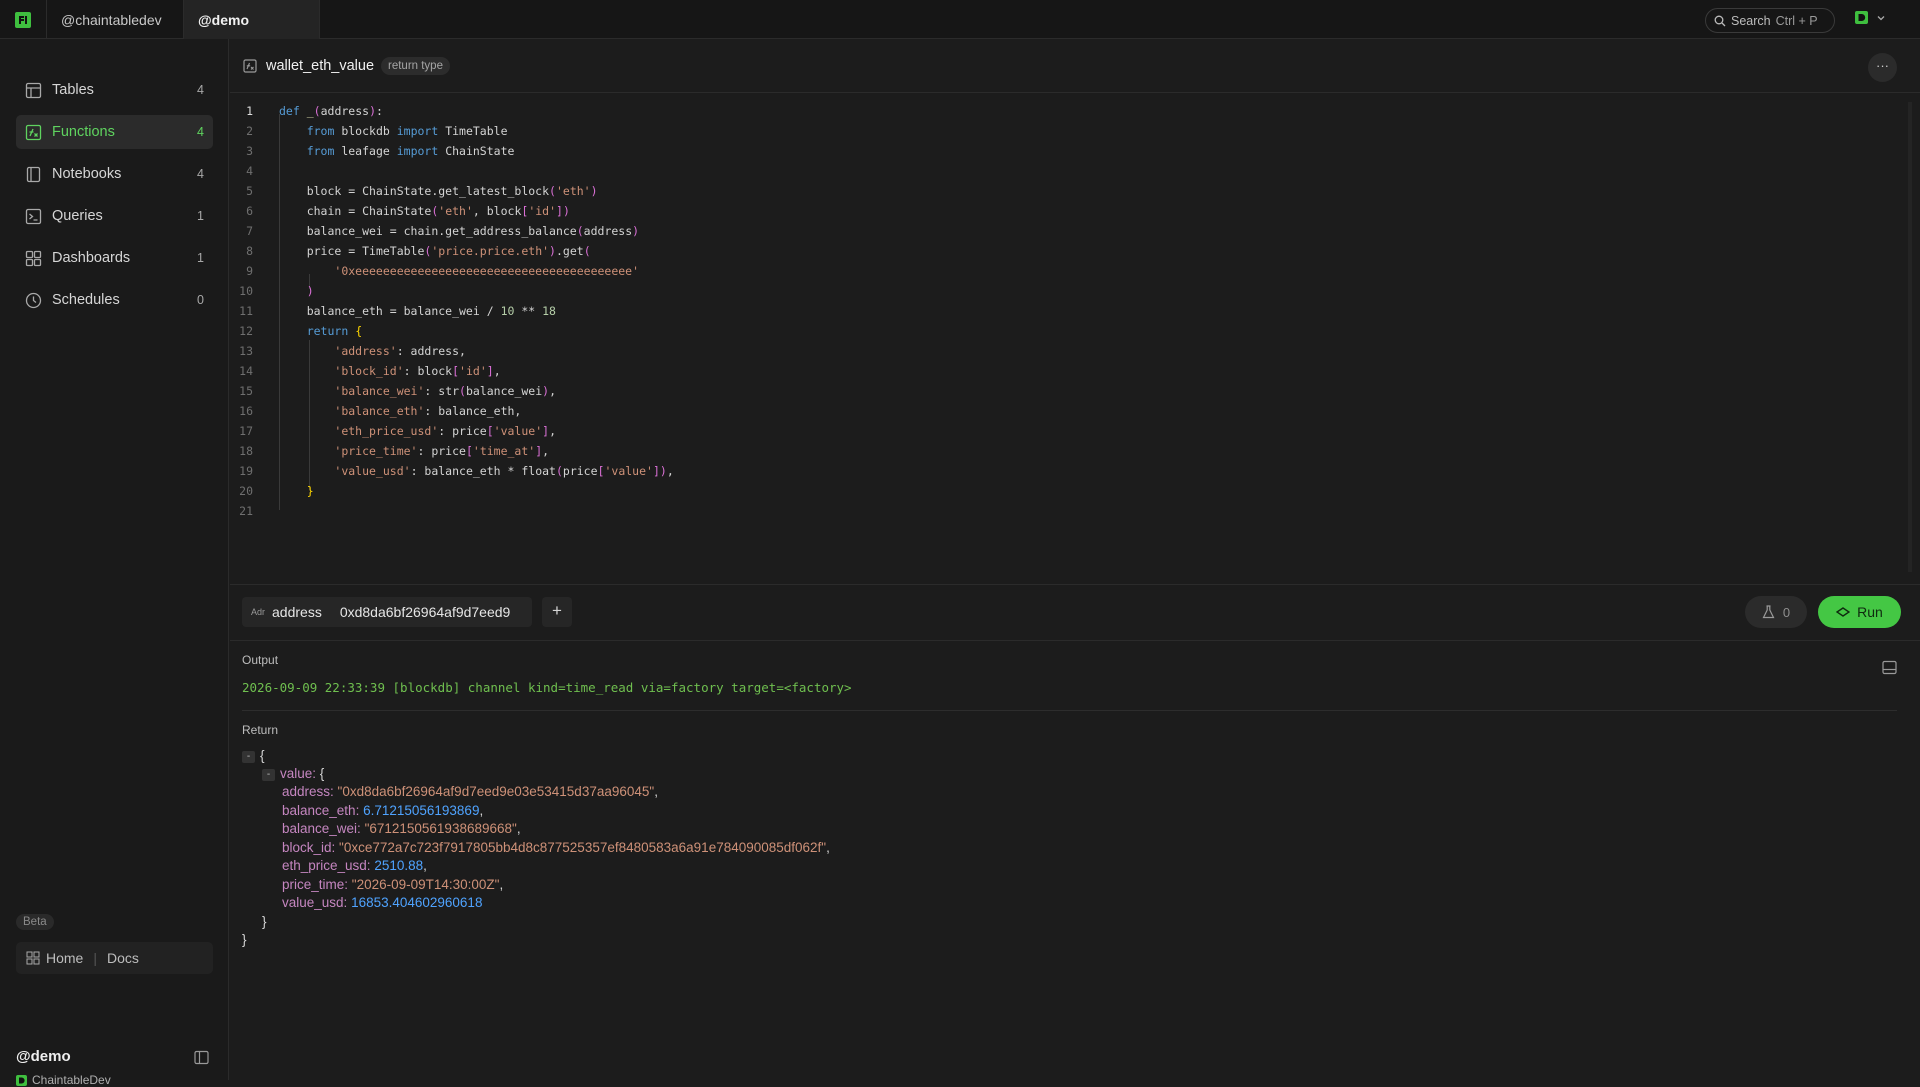  Describe the element at coordinates (249, 251) in the screenshot. I see `line-number: 8` at that location.